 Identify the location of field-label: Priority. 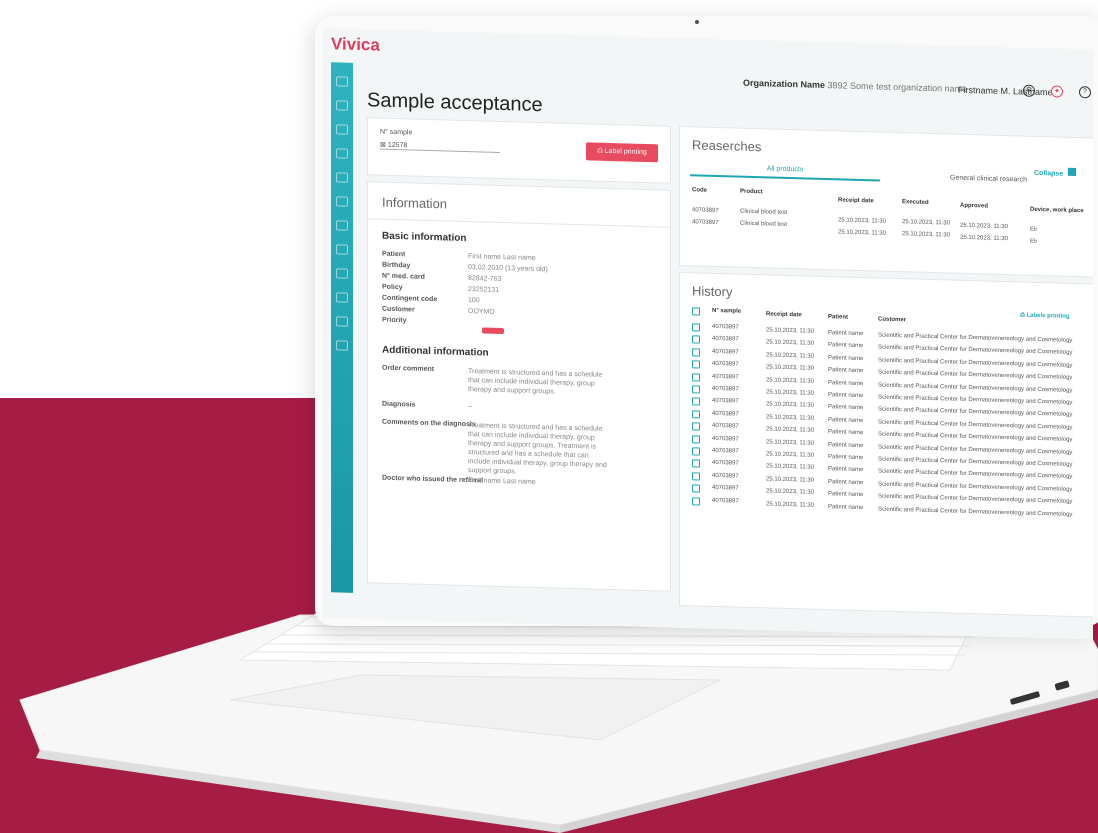
(394, 320).